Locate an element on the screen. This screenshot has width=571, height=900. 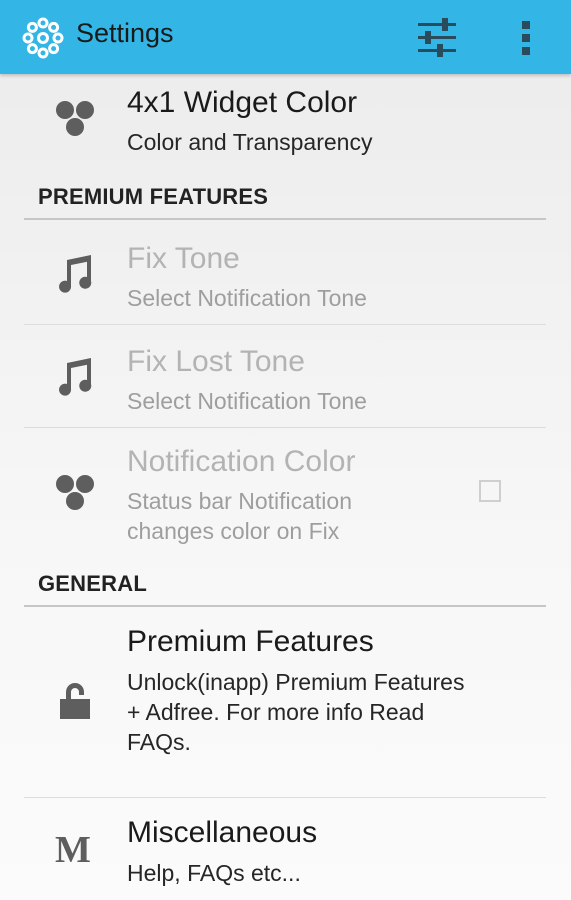
section-header-general: GENERAL is located at coordinates (92, 583).